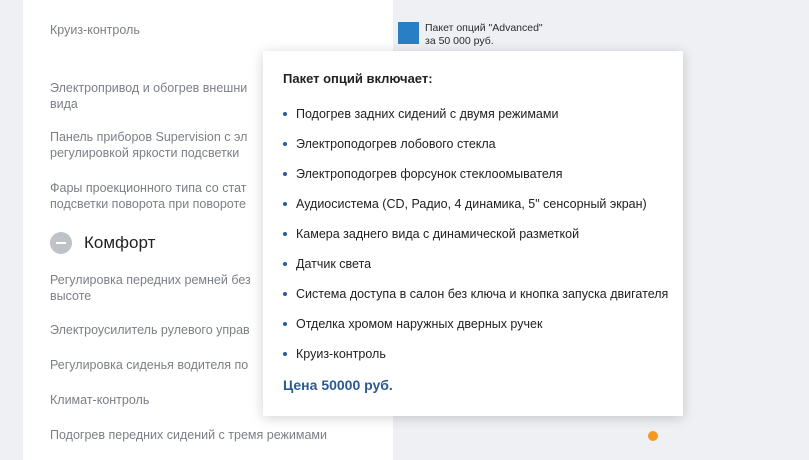 The image size is (809, 460). I want to click on legend-package-name: Пакет опций "Advanced", so click(484, 28).